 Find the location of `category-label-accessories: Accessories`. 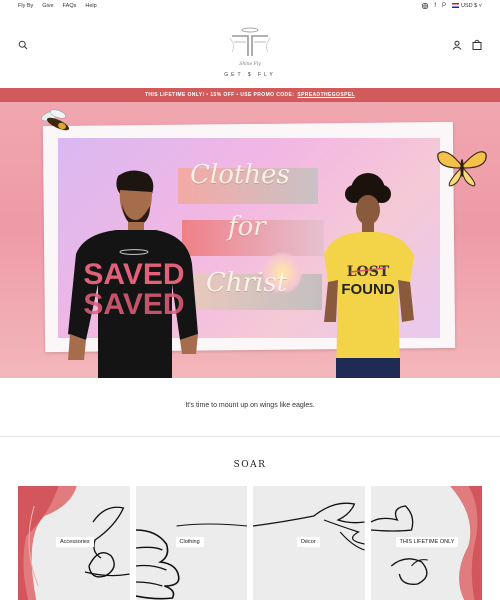

category-label-accessories: Accessories is located at coordinates (75, 542).